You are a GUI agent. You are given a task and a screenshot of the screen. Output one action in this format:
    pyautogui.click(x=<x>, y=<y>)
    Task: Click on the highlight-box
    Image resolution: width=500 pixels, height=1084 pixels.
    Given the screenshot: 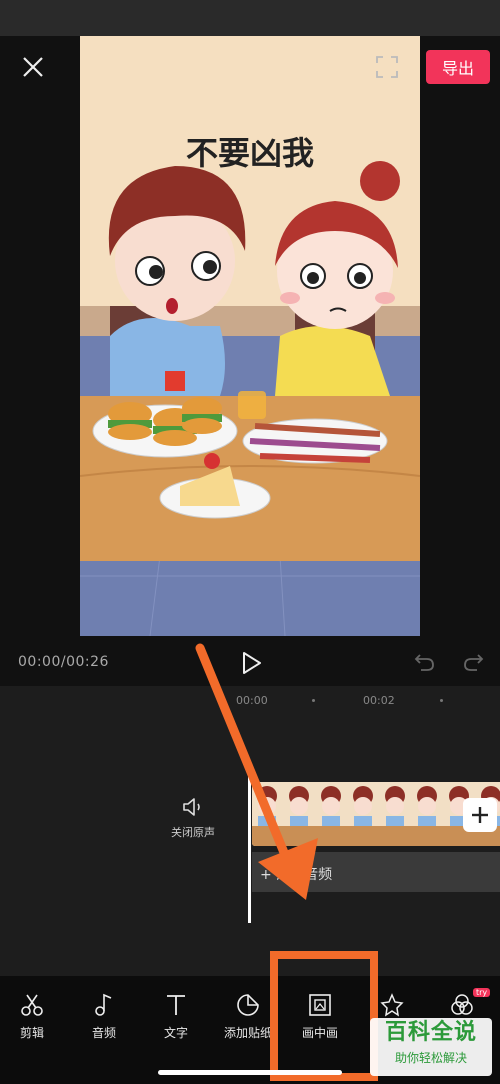 What is the action you would take?
    pyautogui.click(x=324, y=1016)
    